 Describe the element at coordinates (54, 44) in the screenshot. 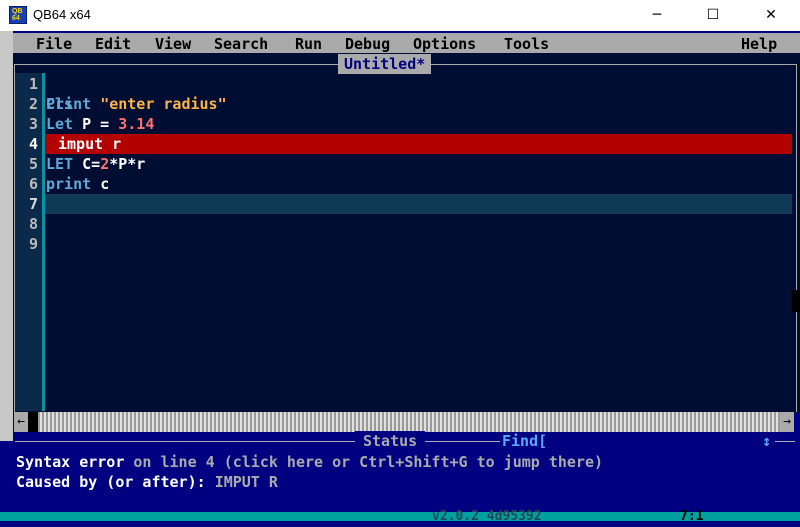

I see `menu-file: File` at that location.